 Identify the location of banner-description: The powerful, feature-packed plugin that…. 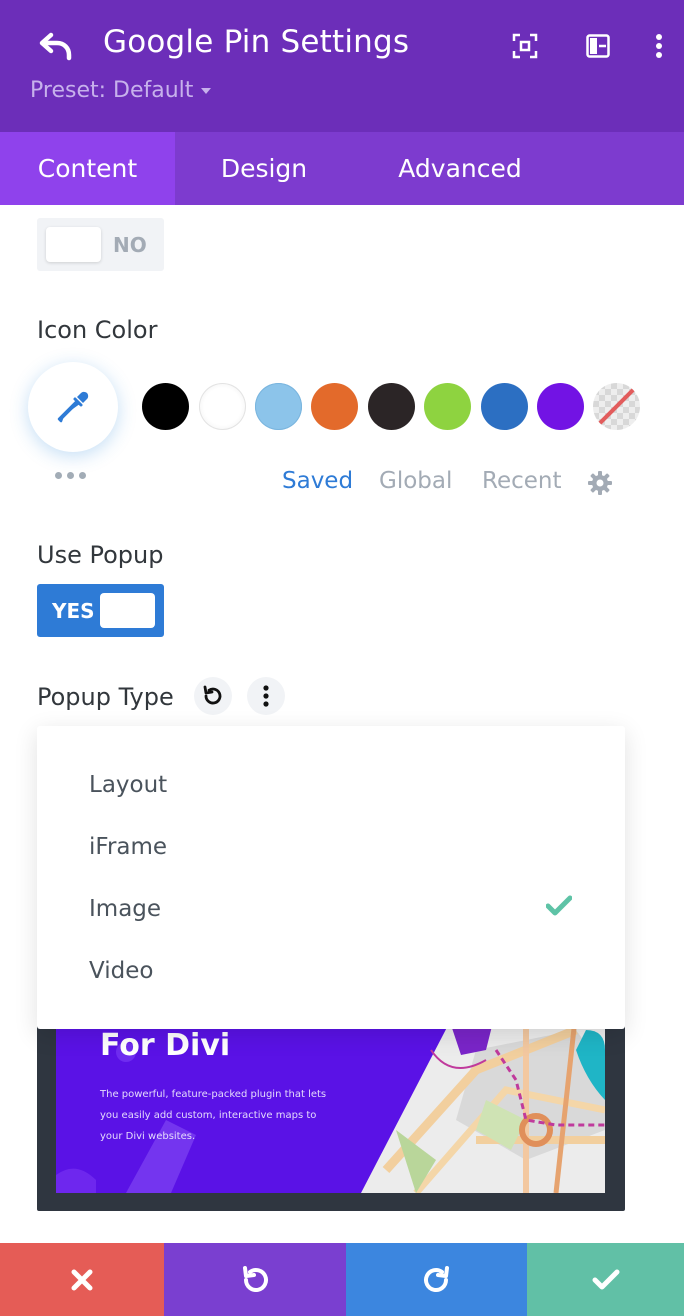
(213, 1115).